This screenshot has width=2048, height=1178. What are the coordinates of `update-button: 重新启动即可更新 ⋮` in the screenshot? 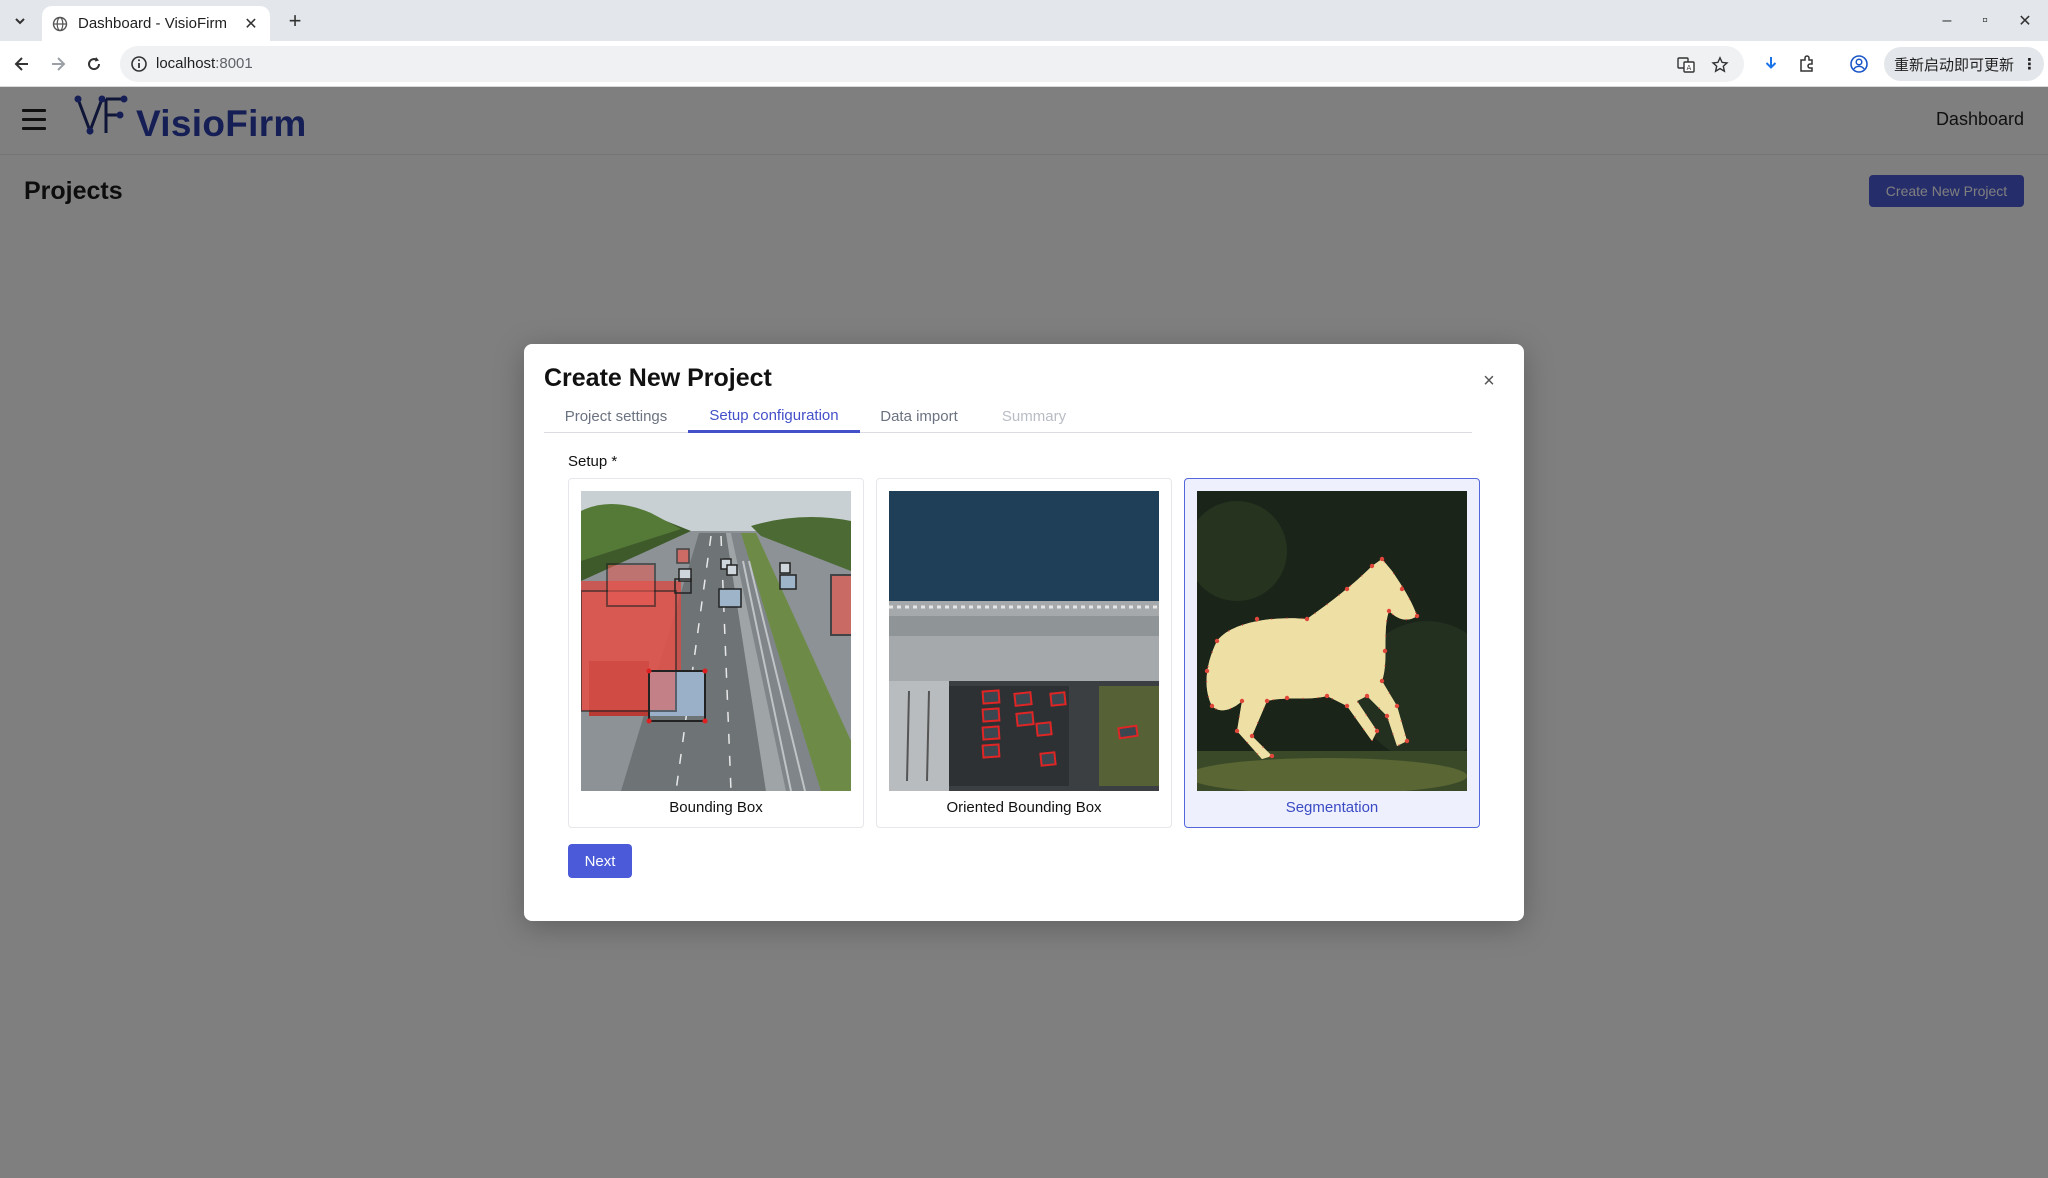 It's located at (1964, 64).